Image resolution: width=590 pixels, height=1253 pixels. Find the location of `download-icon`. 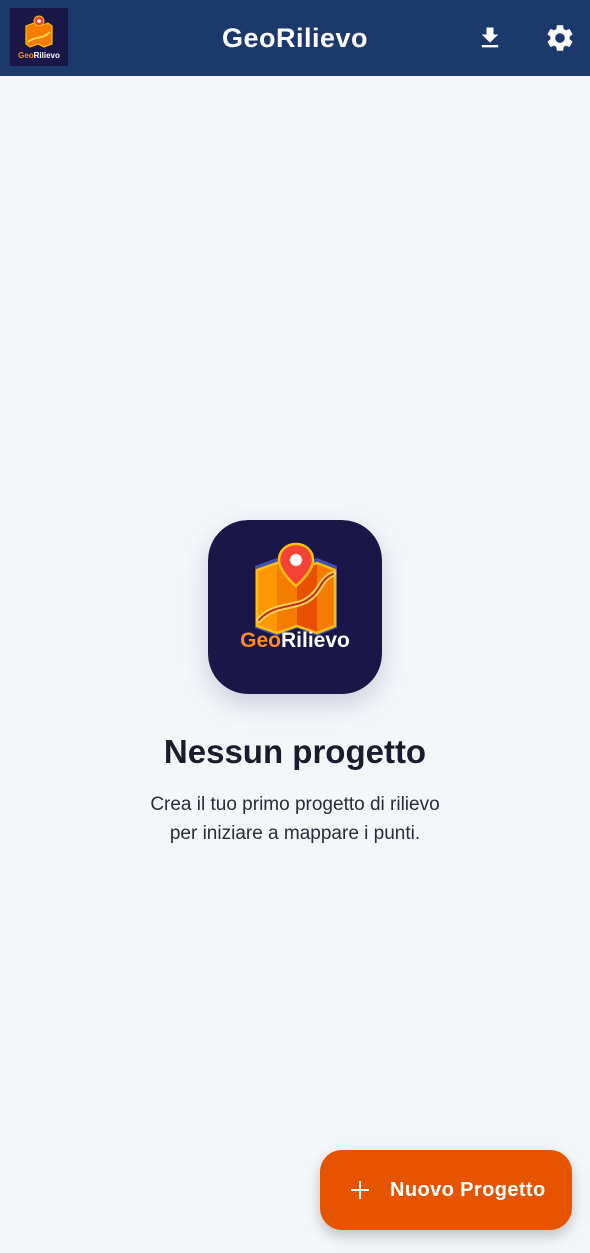

download-icon is located at coordinates (490, 37).